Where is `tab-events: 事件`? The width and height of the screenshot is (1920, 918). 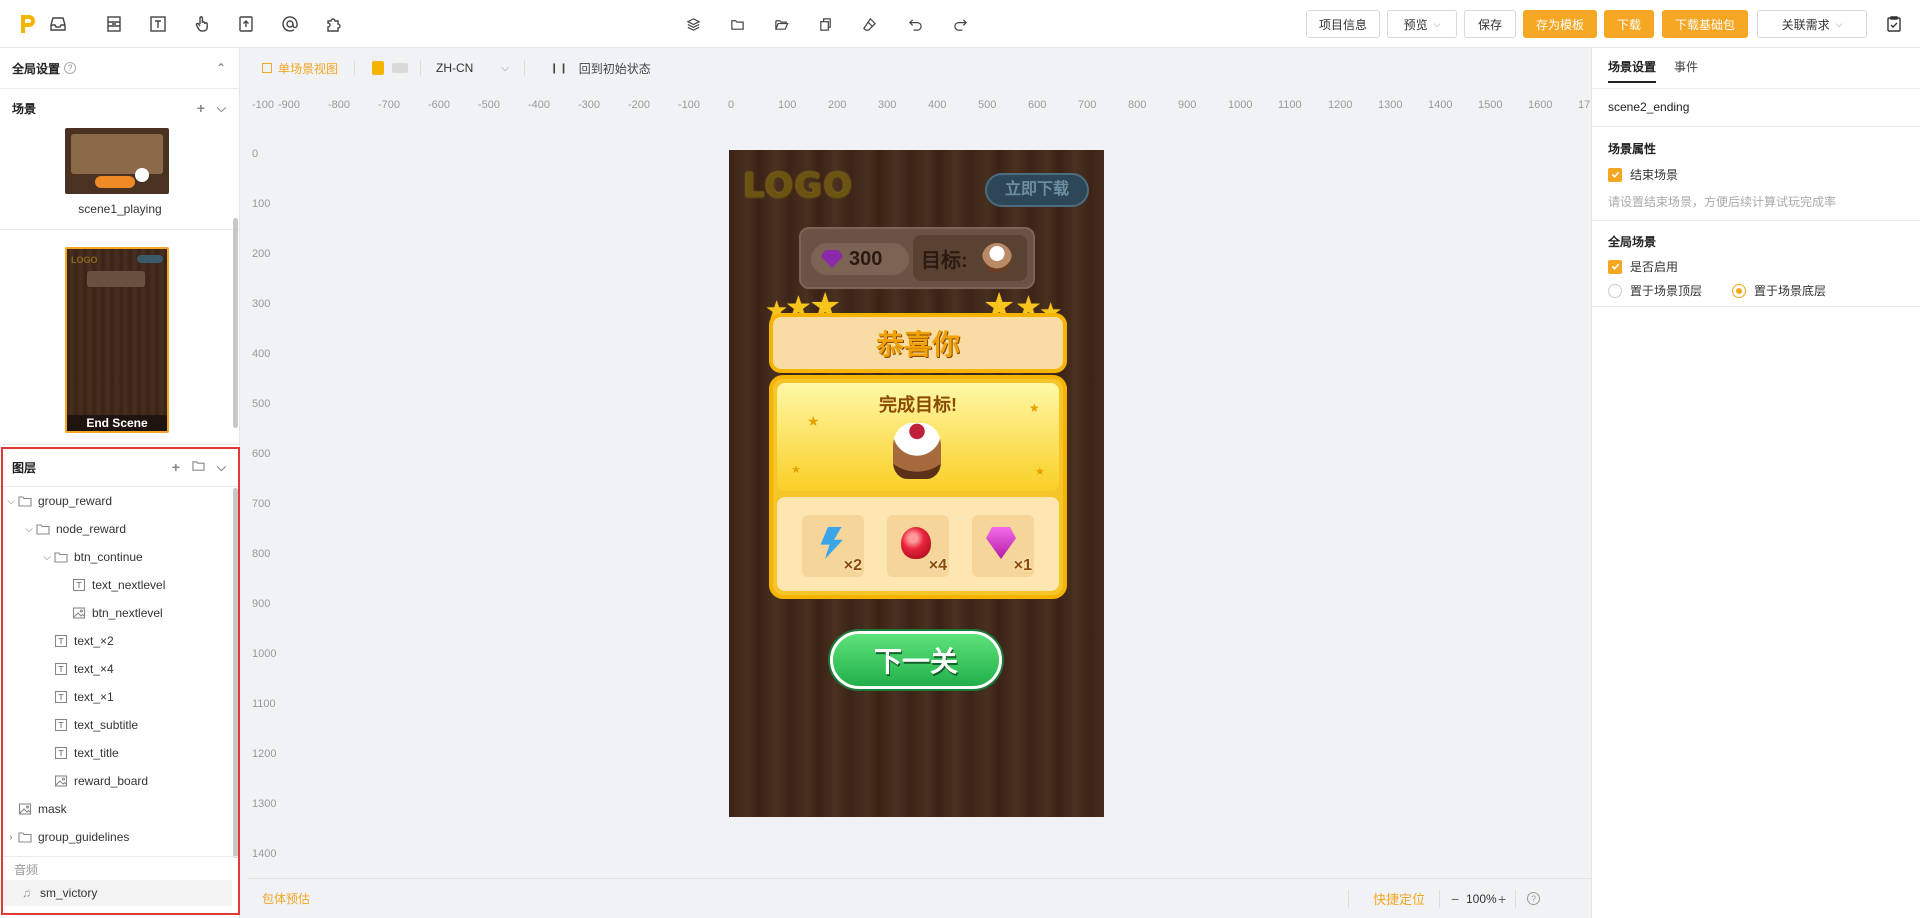
tab-events: 事件 is located at coordinates (1686, 66).